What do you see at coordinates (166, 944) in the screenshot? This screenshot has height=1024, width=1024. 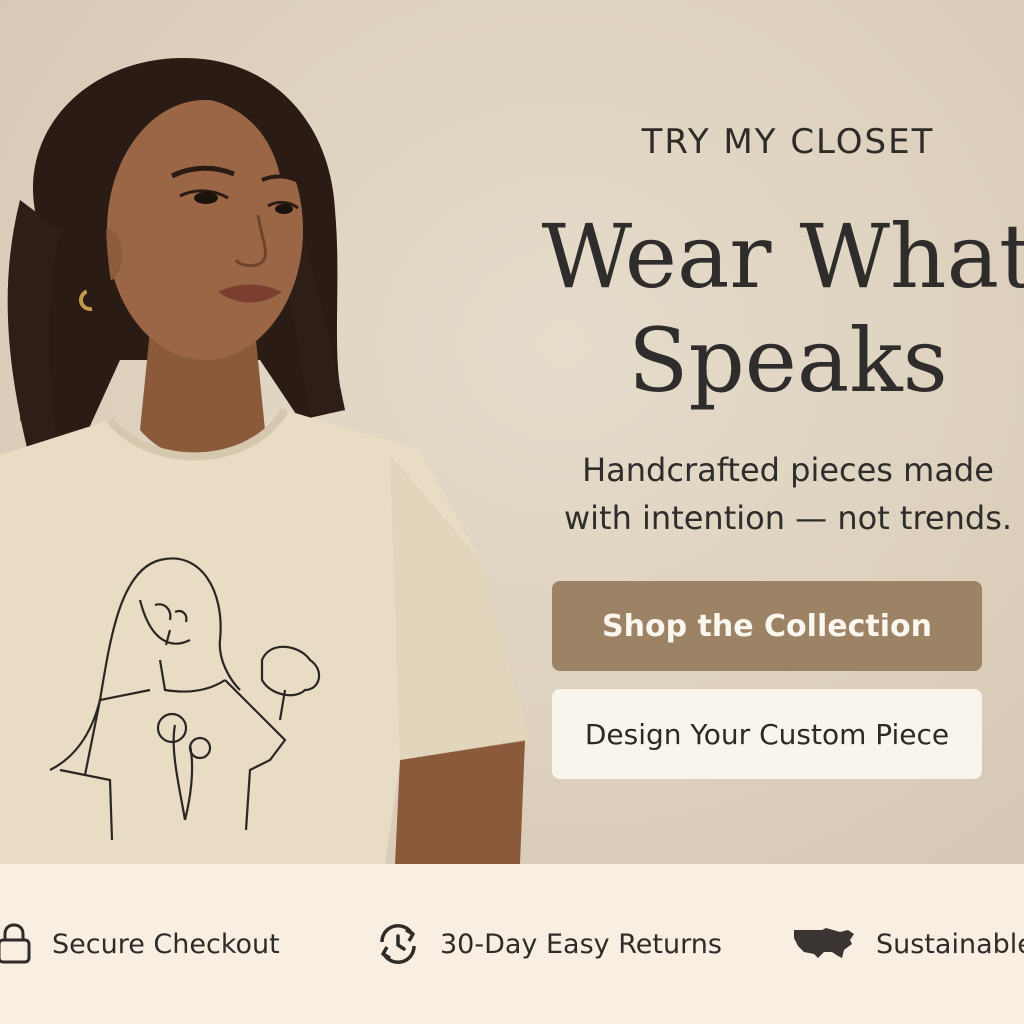 I see `trust-label: Secure Checkout` at bounding box center [166, 944].